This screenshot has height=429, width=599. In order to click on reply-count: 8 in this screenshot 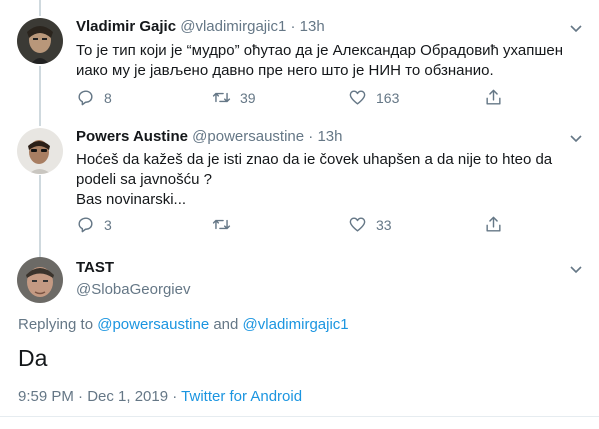, I will do `click(108, 97)`.